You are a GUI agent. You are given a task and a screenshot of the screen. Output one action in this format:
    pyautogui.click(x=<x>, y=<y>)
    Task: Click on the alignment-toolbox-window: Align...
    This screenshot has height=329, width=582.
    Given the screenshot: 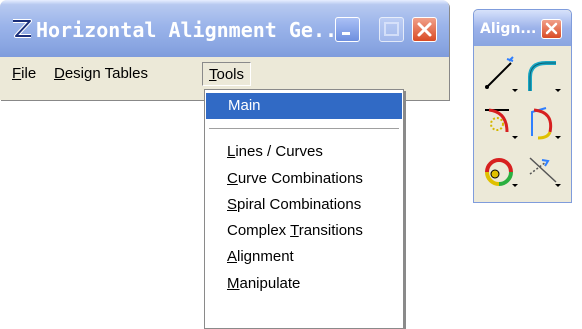 What is the action you would take?
    pyautogui.click(x=522, y=106)
    